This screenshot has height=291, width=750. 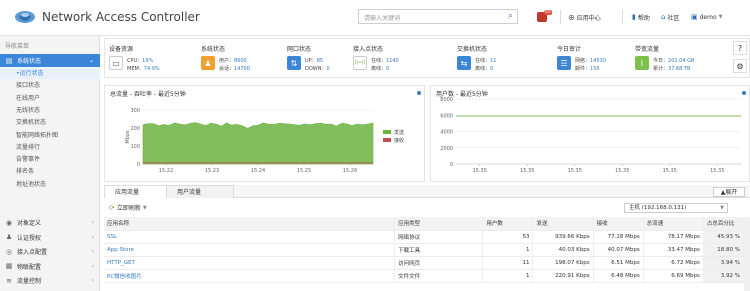 I want to click on chevron-down-icon: ⌄, so click(x=91, y=60).